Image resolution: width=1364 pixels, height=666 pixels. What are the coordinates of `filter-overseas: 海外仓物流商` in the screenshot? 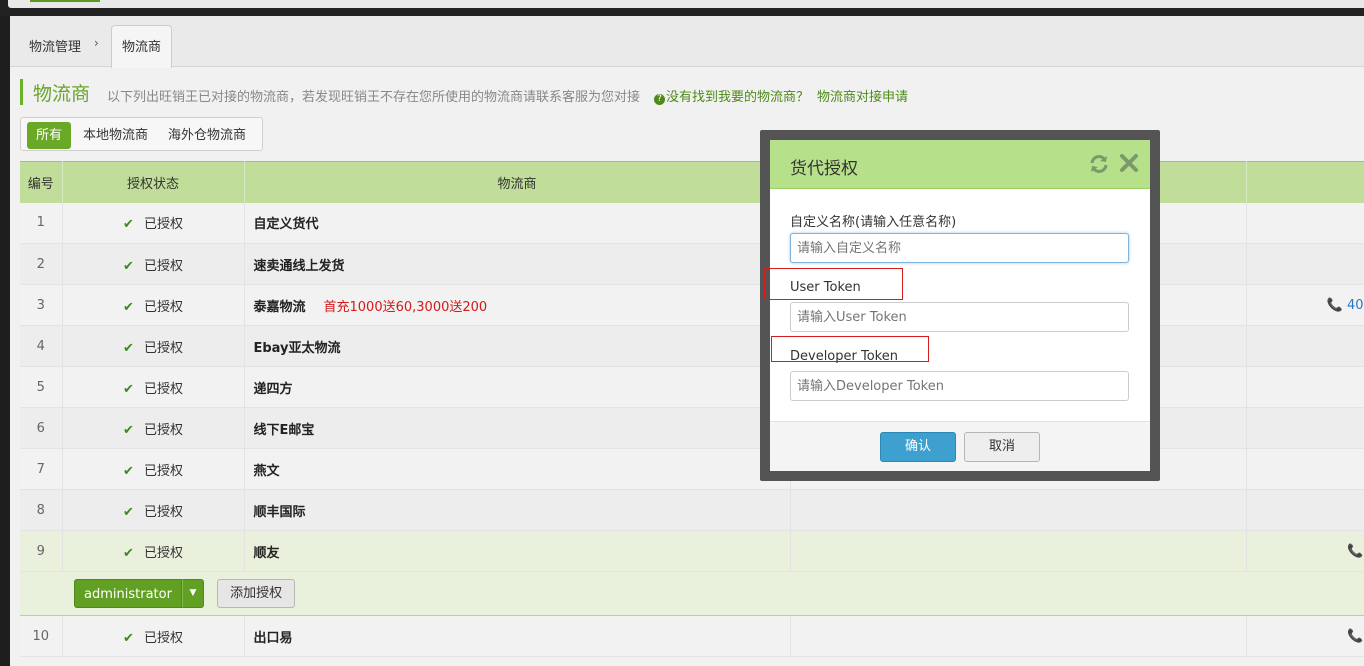 It's located at (207, 136).